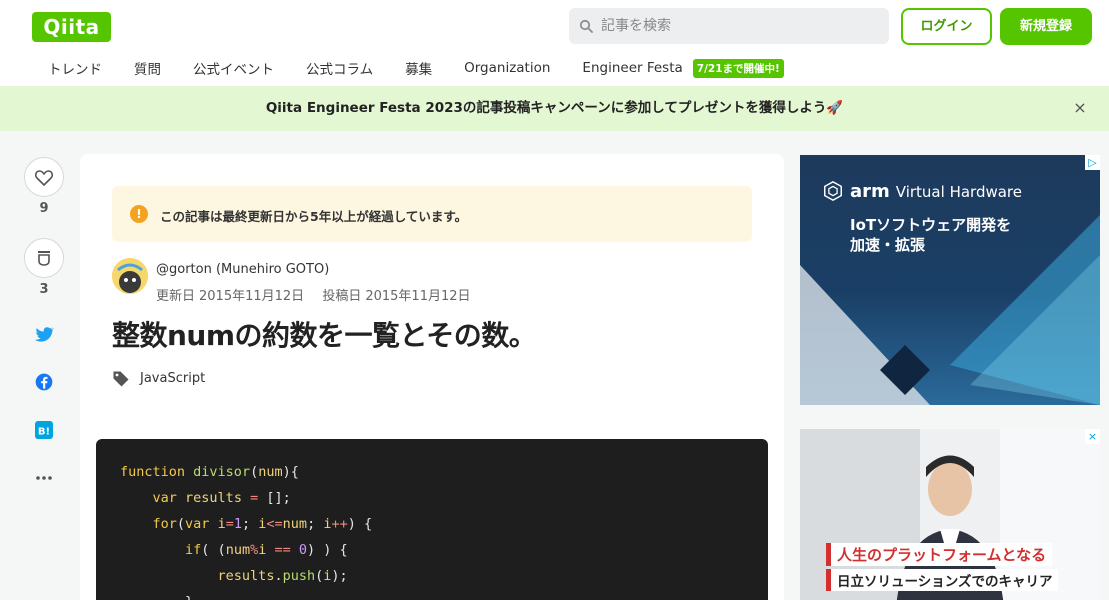  I want to click on festa-badge: 7/21まで開催中!, so click(738, 68).